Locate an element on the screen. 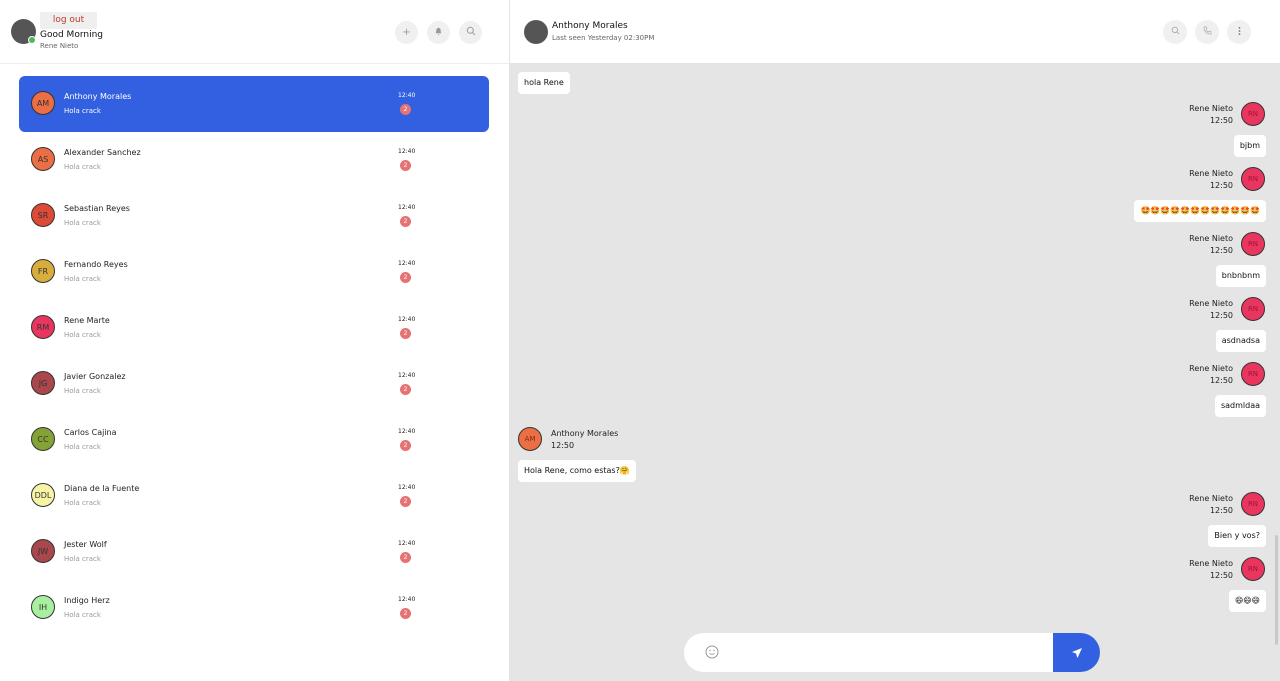 The width and height of the screenshot is (1280, 681). chat-list-item: JW Jester Wolf Hola crack 12:40 2 is located at coordinates (254, 552).